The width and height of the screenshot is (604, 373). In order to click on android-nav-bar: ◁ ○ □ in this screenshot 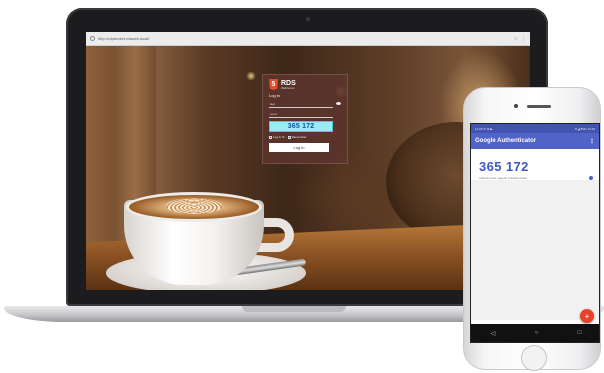, I will do `click(535, 333)`.